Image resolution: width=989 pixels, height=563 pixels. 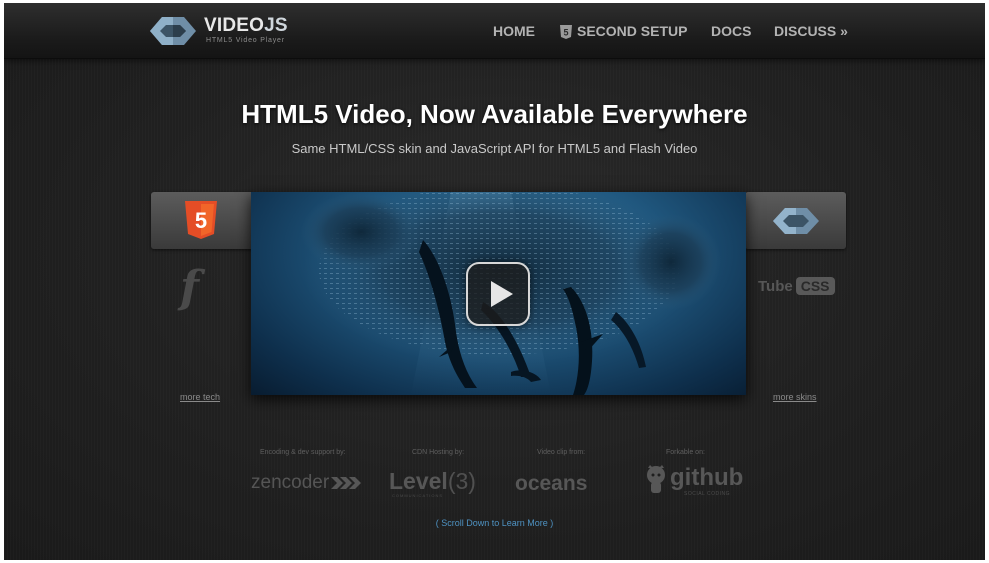 I want to click on zencoder-logo: zencoder, so click(x=306, y=483).